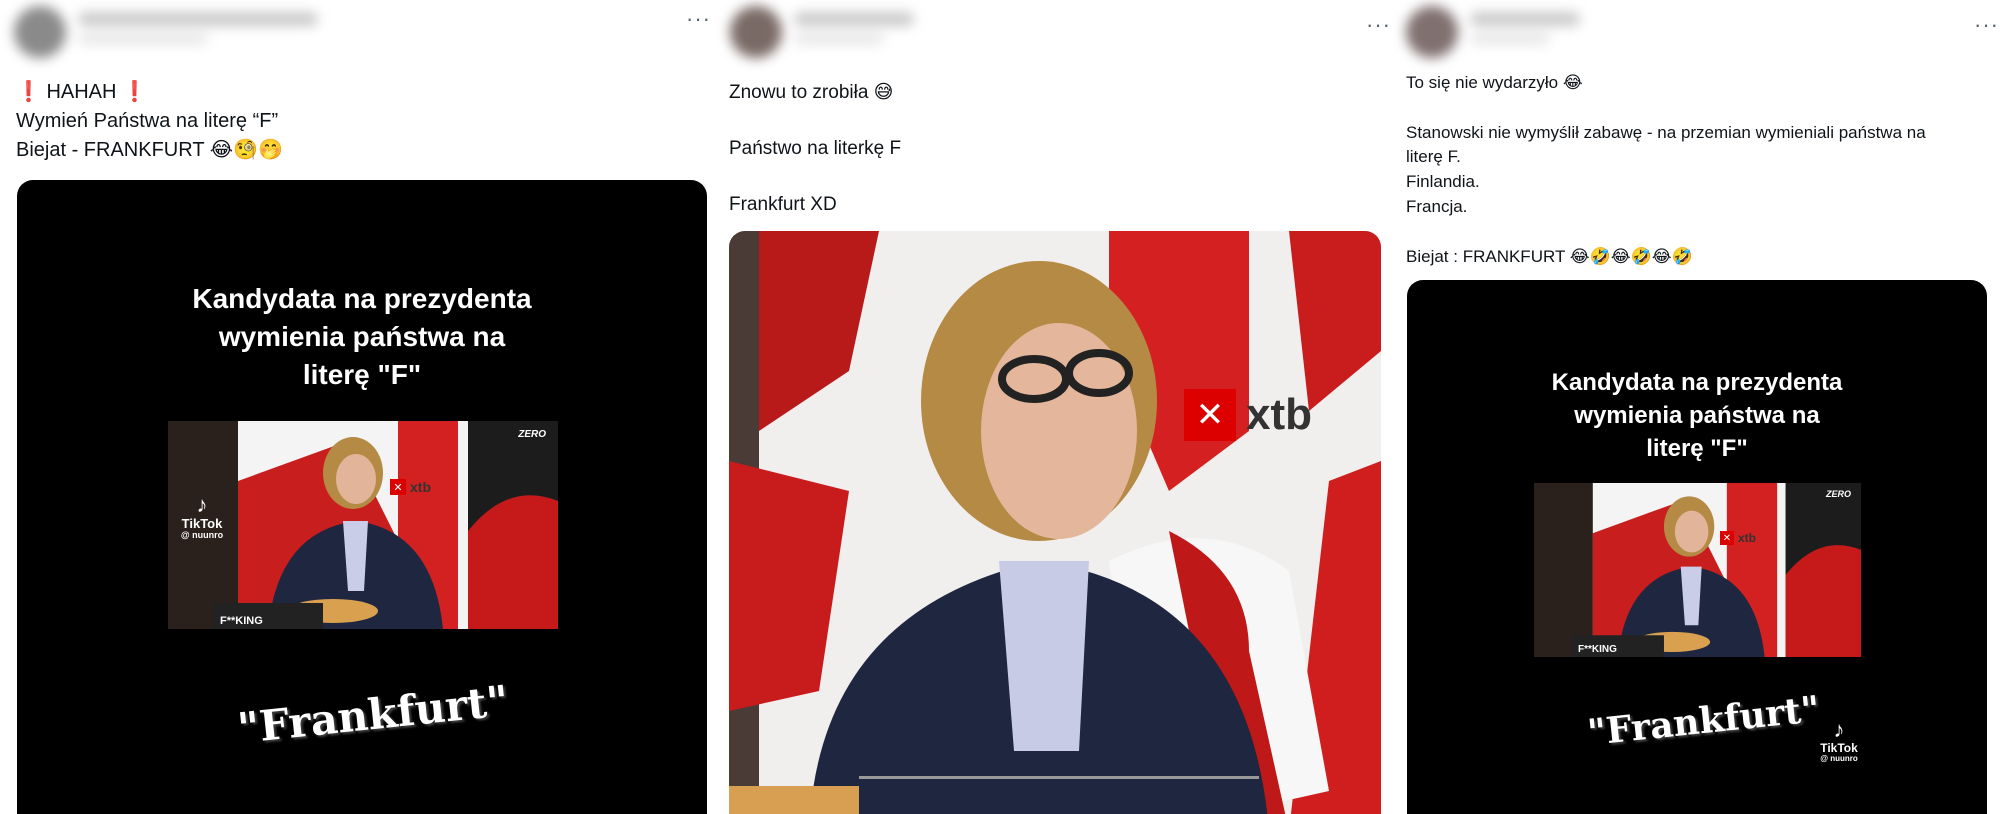 The image size is (2000, 814). What do you see at coordinates (1697, 570) in the screenshot?
I see `video-thumbnail: ZERO ✕ xtb F**KING` at bounding box center [1697, 570].